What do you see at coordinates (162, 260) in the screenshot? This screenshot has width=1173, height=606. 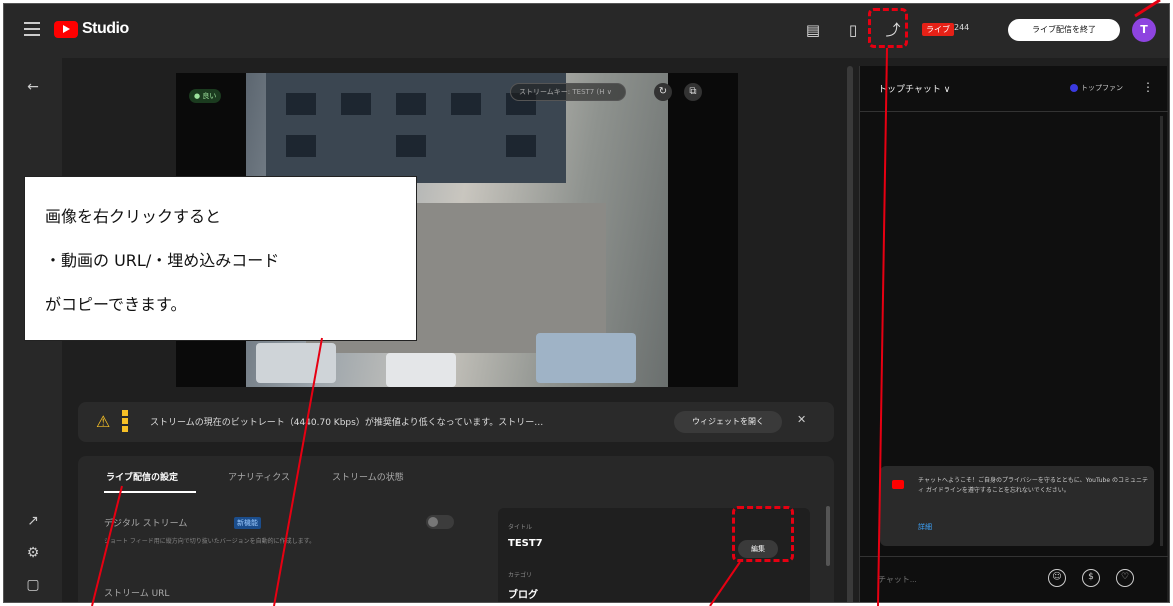 I see `annotation-line-2: ・動画の URL/・埋め込みコード` at bounding box center [162, 260].